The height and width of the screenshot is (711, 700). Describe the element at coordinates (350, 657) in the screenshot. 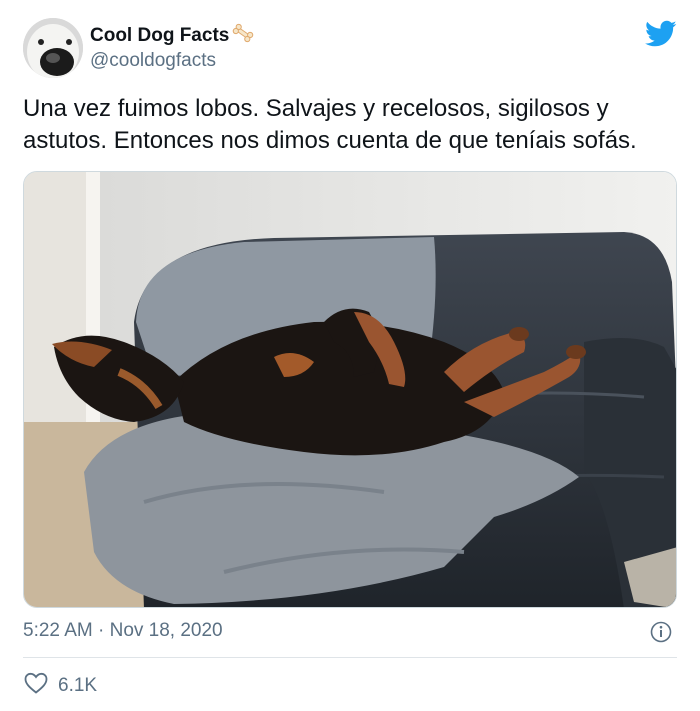

I see `divider` at that location.